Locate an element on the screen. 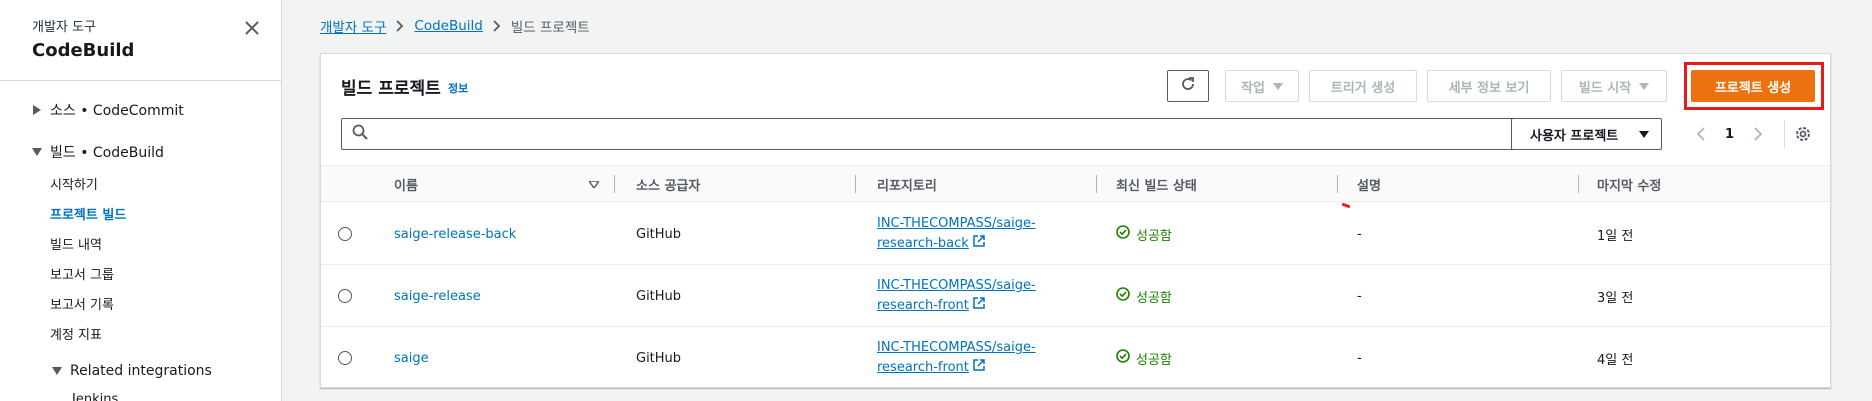  breadcrumb-current: 빌드 프로젝트 is located at coordinates (550, 28).